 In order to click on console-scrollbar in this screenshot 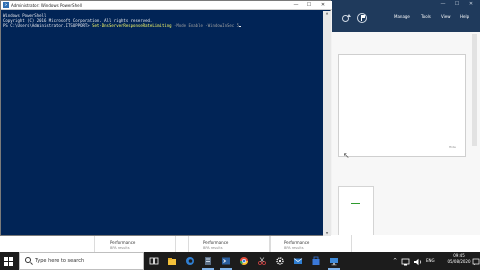, I will do `click(327, 123)`.